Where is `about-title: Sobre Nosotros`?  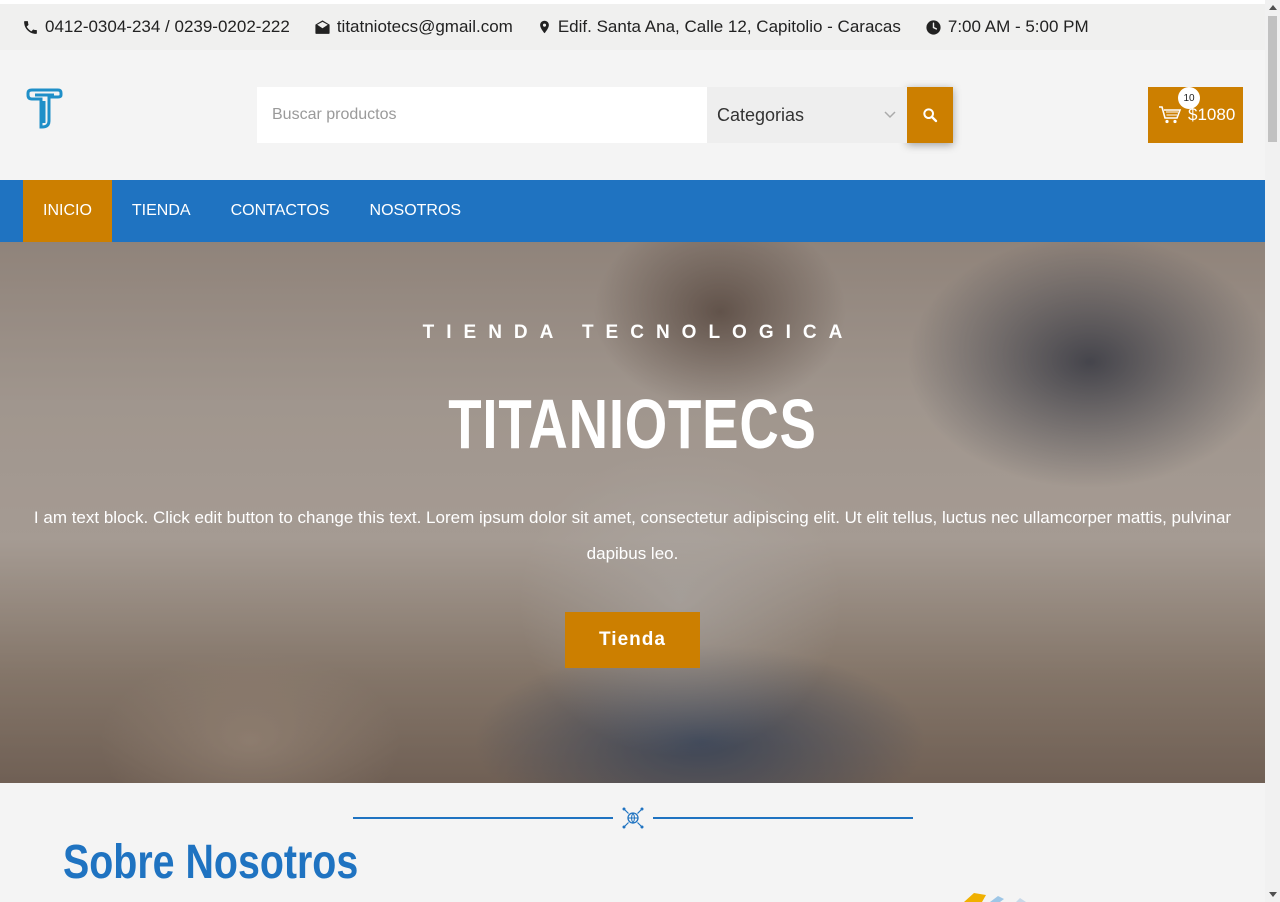 about-title: Sobre Nosotros is located at coordinates (211, 862).